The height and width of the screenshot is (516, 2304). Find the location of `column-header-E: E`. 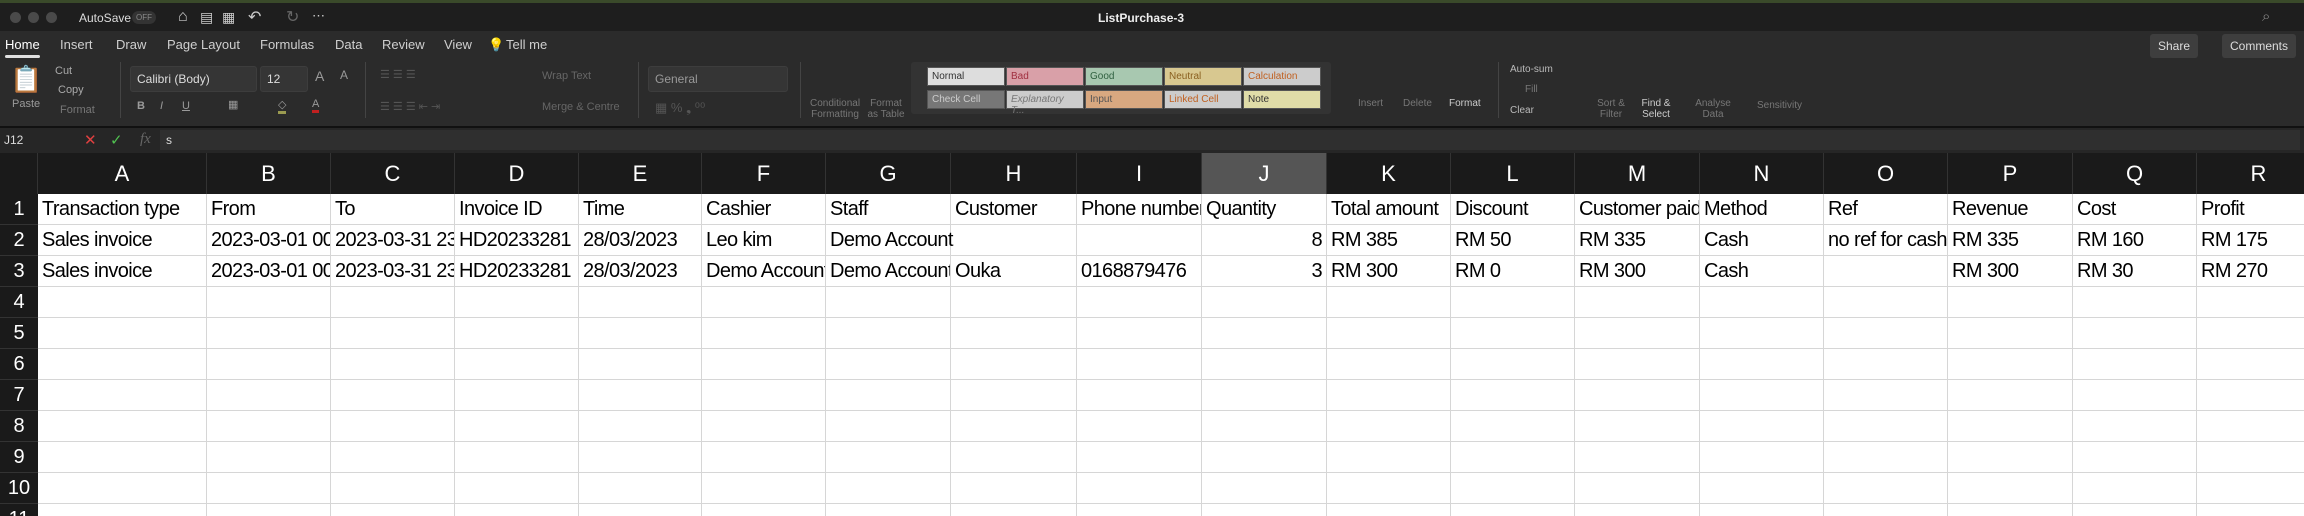

column-header-E: E is located at coordinates (640, 173).